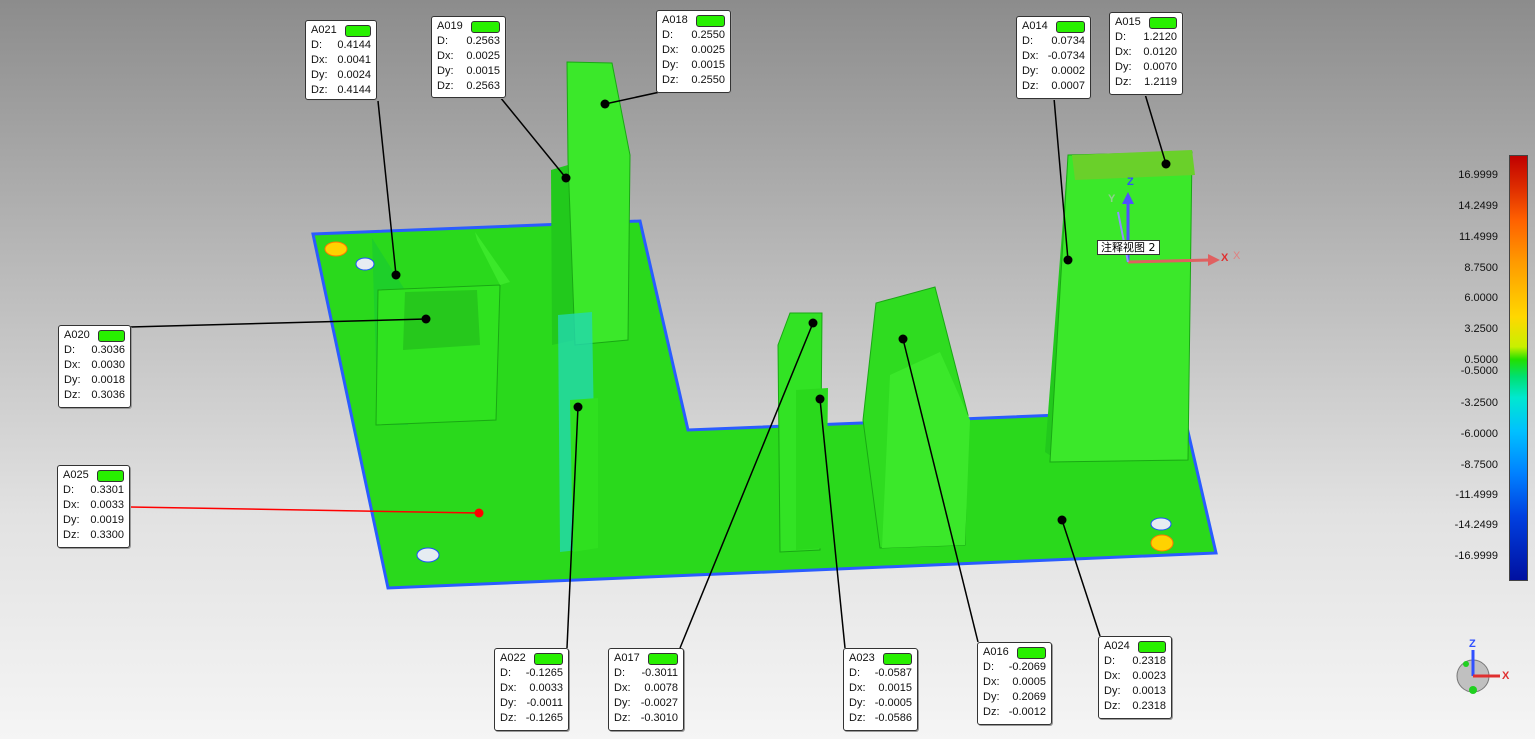 The height and width of the screenshot is (739, 1535). What do you see at coordinates (1035, 26) in the screenshot?
I see `annotation-id: A014` at bounding box center [1035, 26].